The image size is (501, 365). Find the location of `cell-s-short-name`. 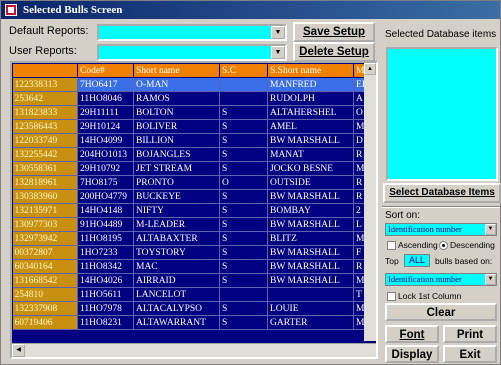

cell-s-short-name is located at coordinates (310, 294).